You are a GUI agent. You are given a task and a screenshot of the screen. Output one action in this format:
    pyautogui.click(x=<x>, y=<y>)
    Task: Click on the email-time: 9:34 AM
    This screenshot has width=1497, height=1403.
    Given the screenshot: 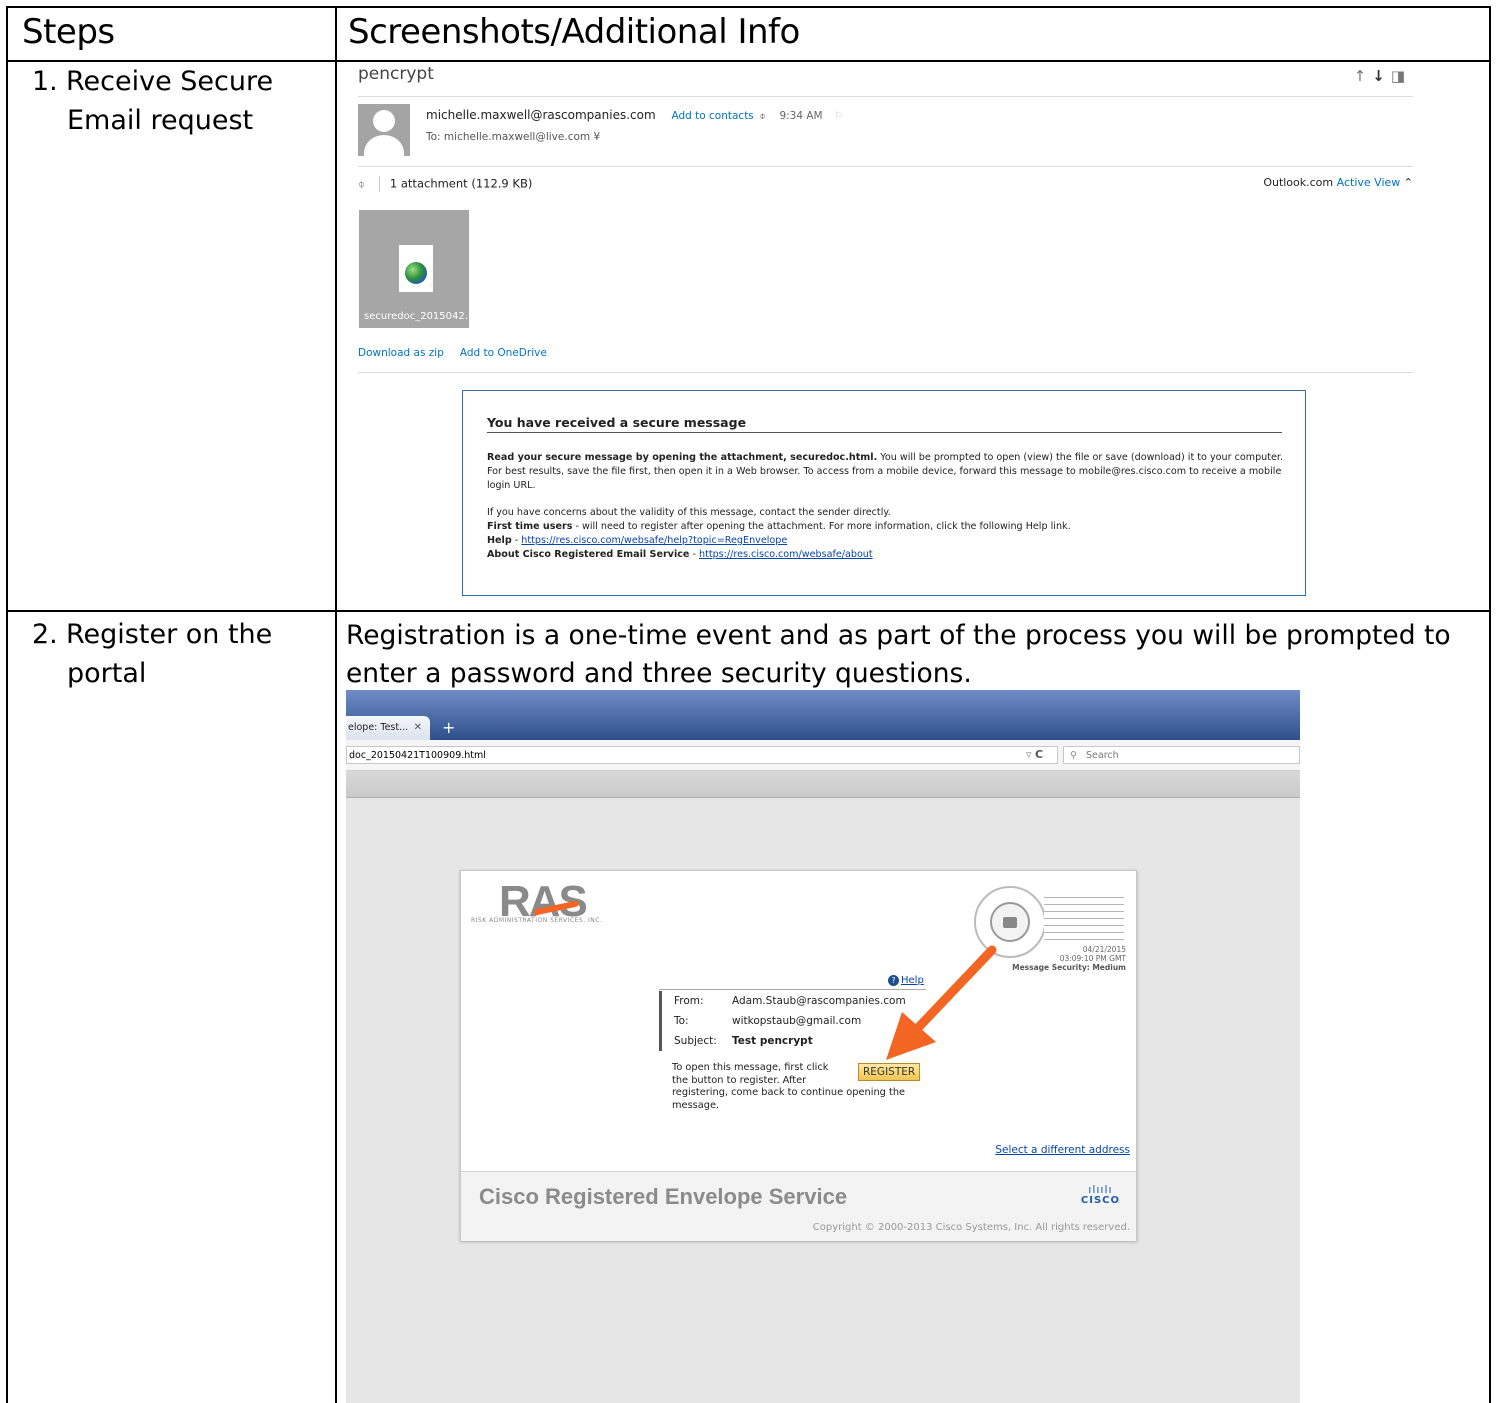 What is the action you would take?
    pyautogui.click(x=801, y=116)
    